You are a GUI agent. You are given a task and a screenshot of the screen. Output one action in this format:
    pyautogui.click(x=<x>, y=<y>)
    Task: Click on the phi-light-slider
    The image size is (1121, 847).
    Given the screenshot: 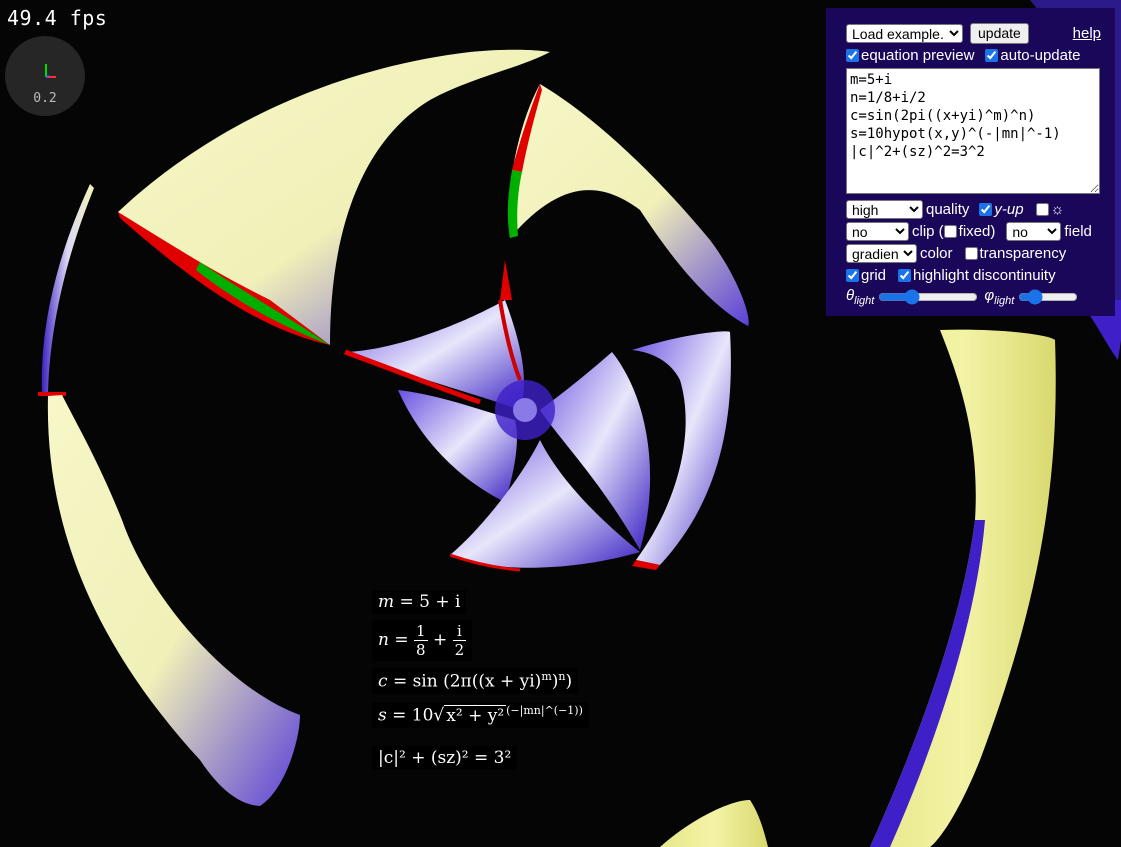 What is the action you would take?
    pyautogui.click(x=1048, y=297)
    